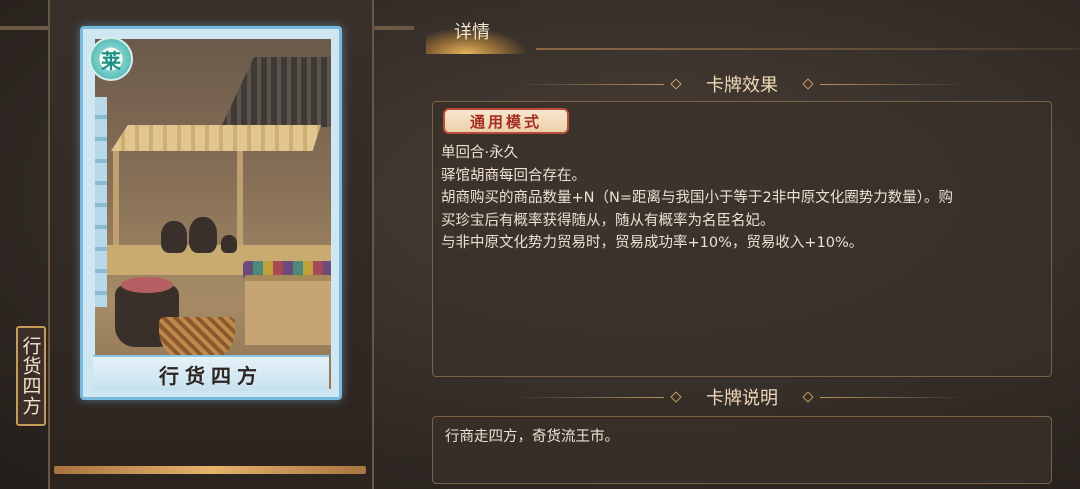 Image resolution: width=1080 pixels, height=489 pixels. I want to click on effect-section-title: 卡牌效果, so click(742, 85).